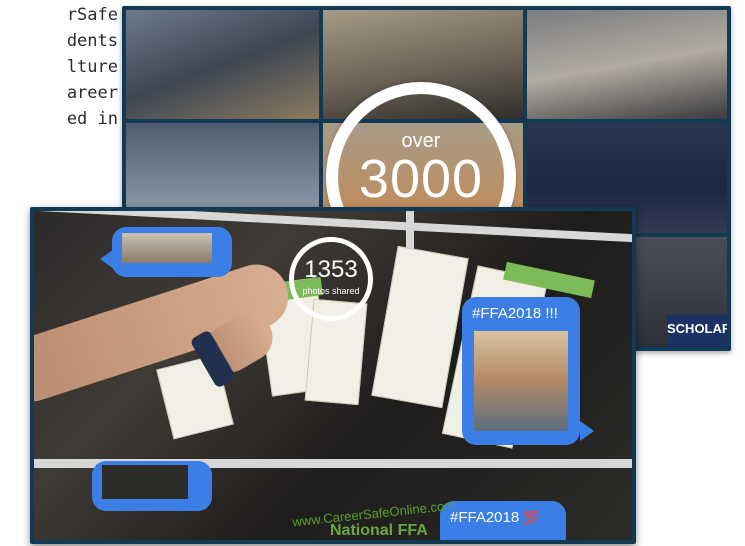 The width and height of the screenshot is (745, 546). I want to click on side-paragraph: rSafe dents lture areer ed in, so click(59, 67).